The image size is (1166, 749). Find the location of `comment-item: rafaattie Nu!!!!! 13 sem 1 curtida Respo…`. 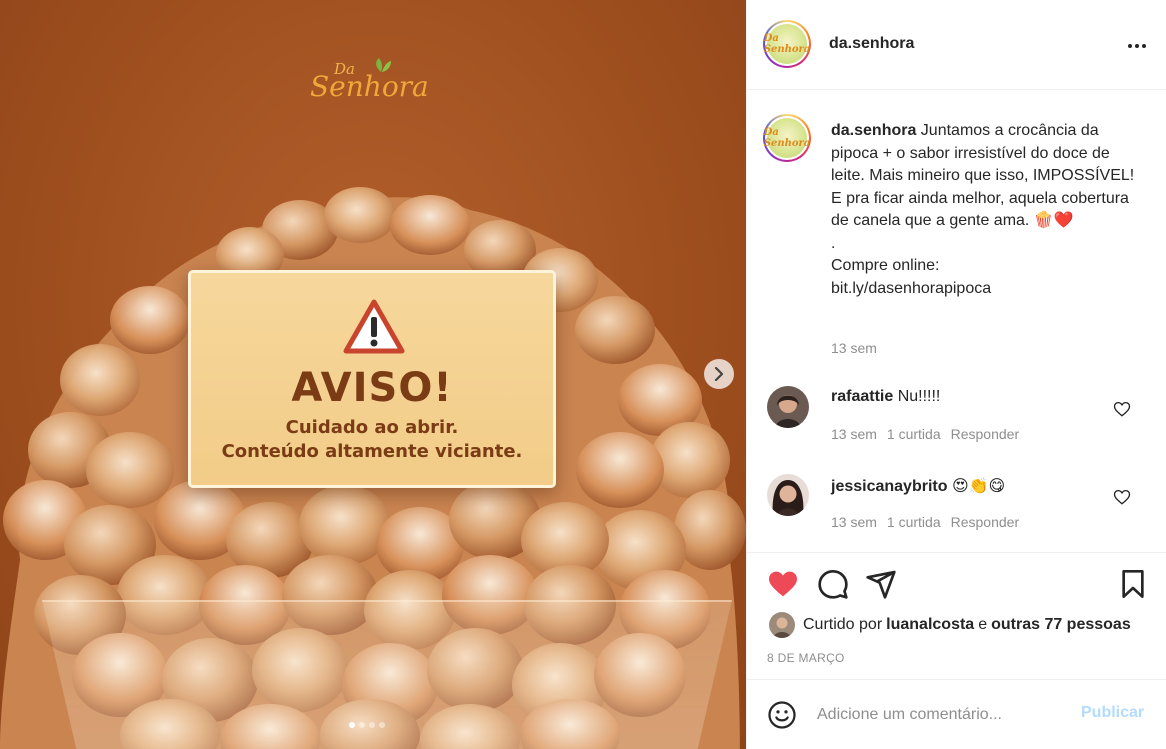

comment-item: rafaattie Nu!!!!! 13 sem 1 curtida Respo… is located at coordinates (956, 423).